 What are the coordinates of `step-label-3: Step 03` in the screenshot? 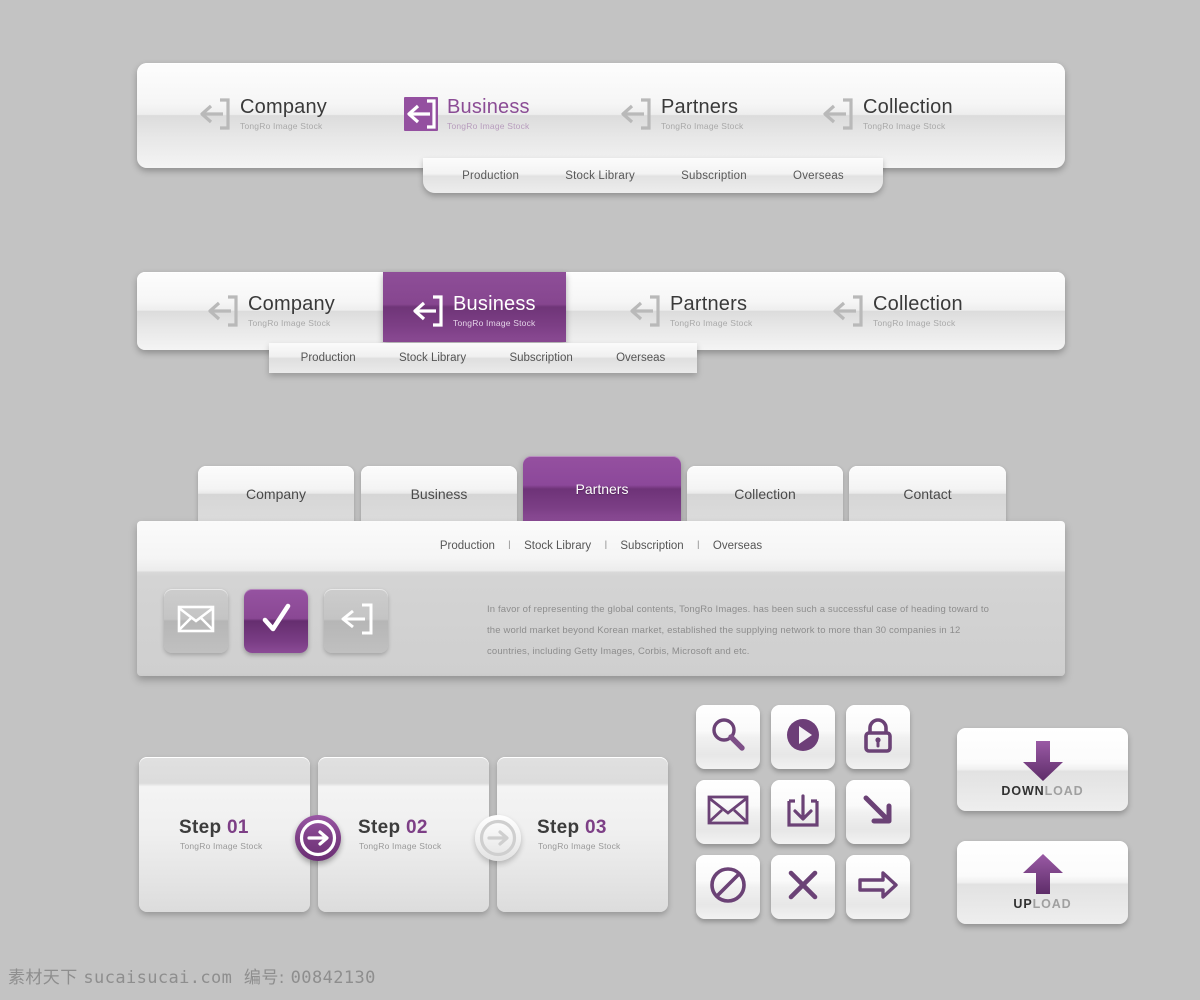 It's located at (572, 827).